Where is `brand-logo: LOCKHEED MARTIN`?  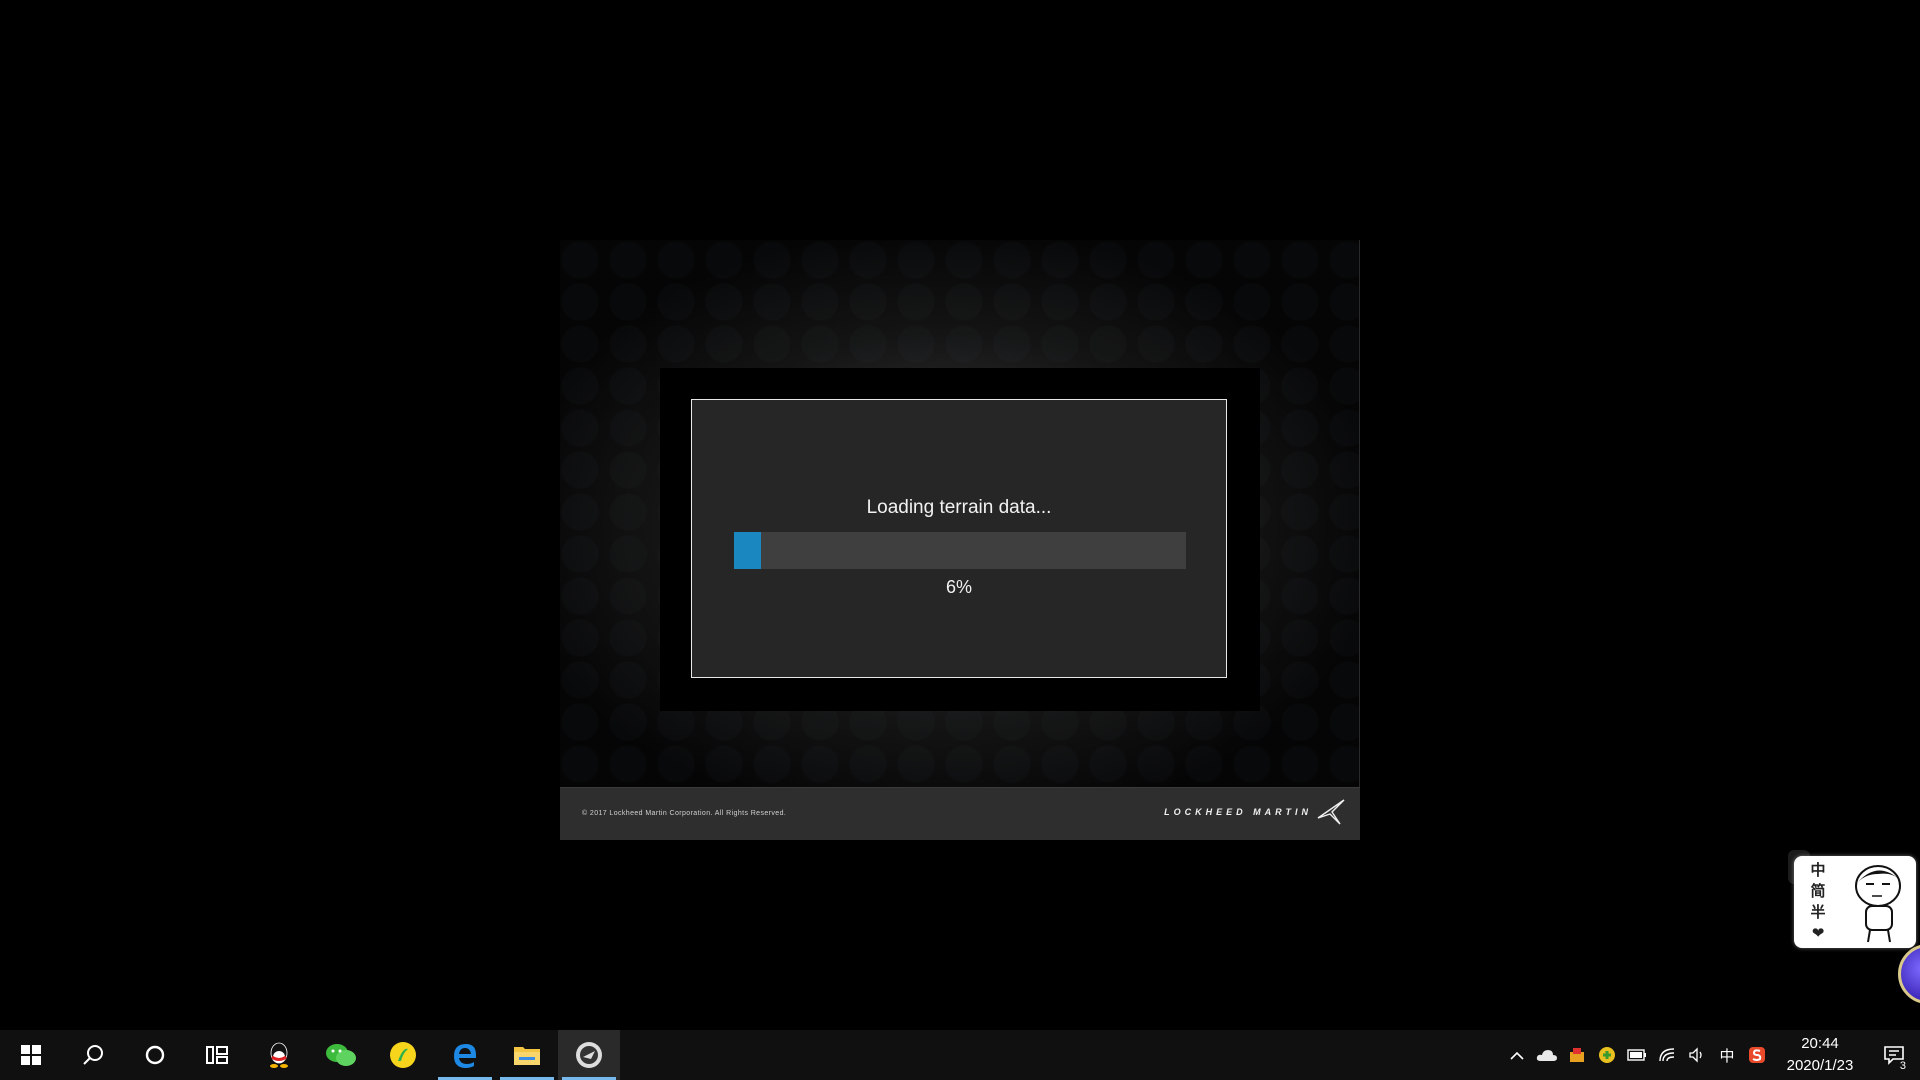 brand-logo: LOCKHEED MARTIN is located at coordinates (1255, 812).